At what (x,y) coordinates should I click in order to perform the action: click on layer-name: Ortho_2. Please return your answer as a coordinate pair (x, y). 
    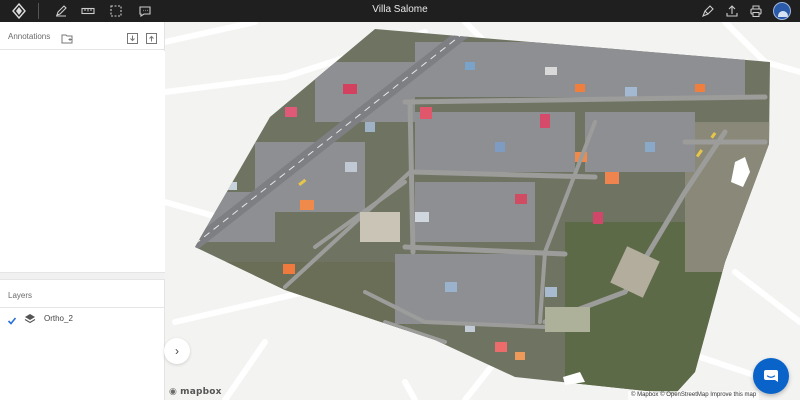
    Looking at the image, I should click on (58, 318).